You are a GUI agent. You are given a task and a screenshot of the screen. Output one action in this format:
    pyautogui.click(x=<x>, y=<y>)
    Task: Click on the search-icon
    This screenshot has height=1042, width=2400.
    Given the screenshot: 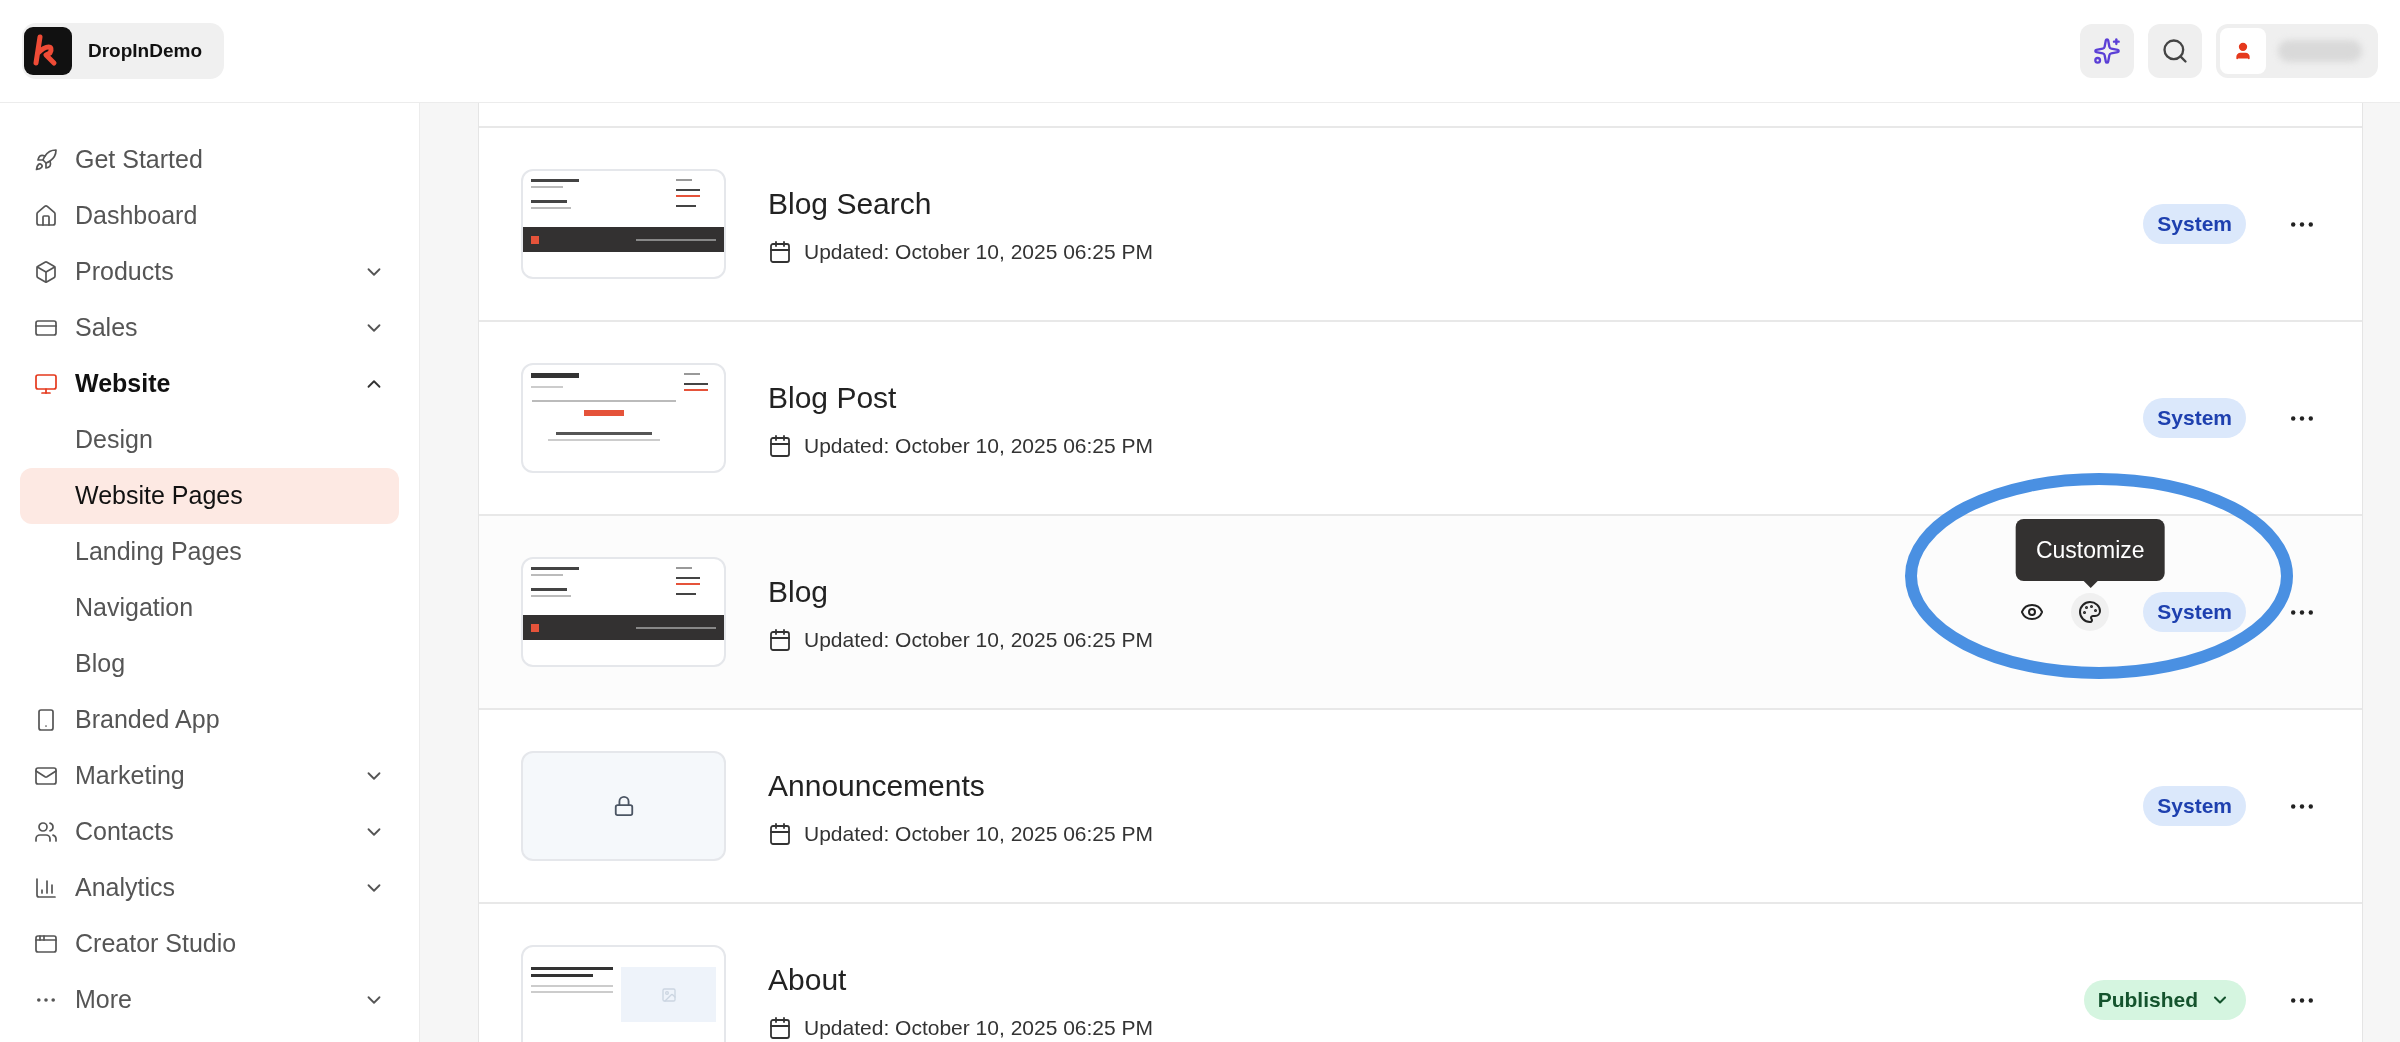 What is the action you would take?
    pyautogui.click(x=2175, y=51)
    